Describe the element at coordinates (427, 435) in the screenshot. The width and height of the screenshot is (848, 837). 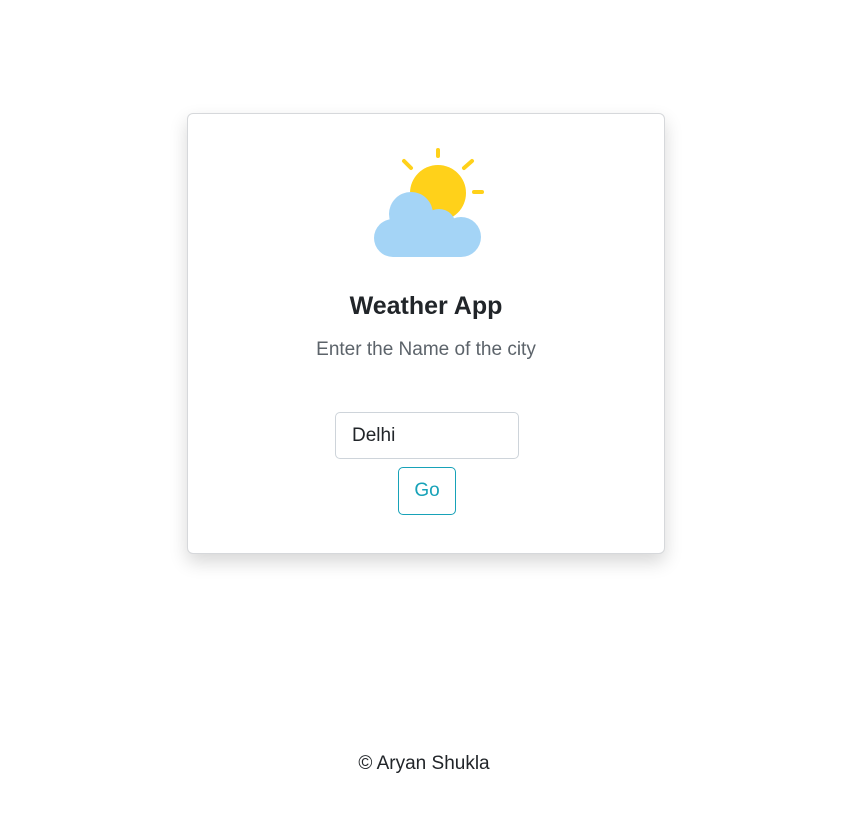
I see `city-input` at that location.